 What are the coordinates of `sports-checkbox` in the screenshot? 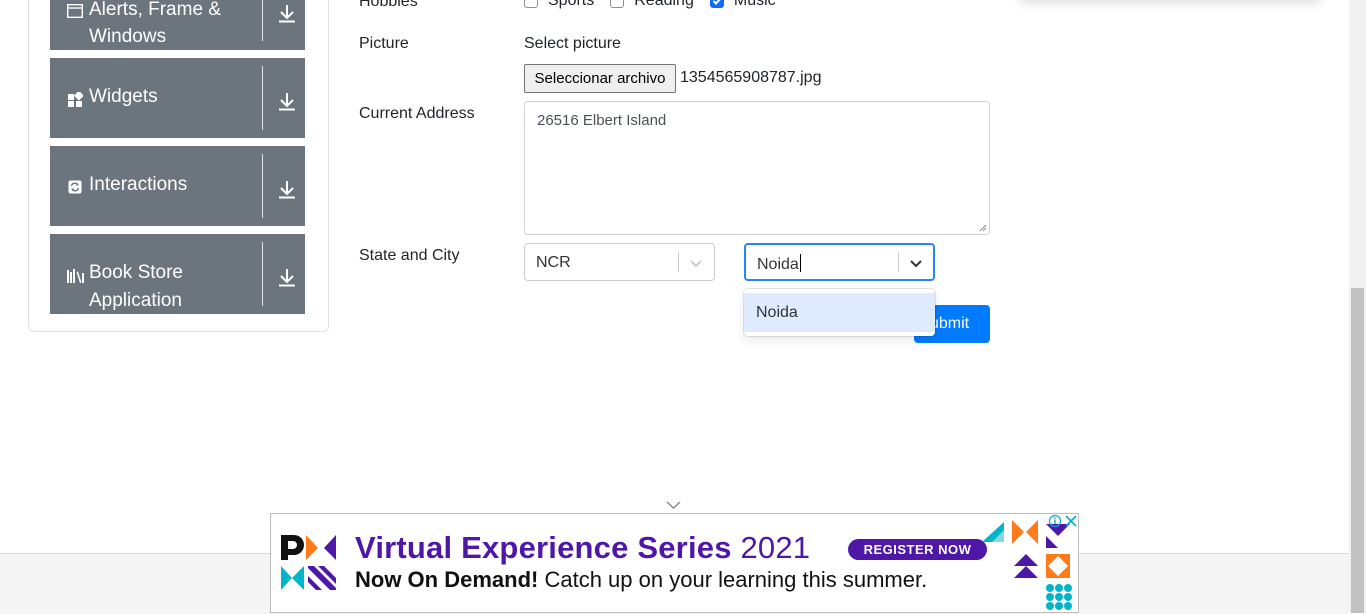 It's located at (531, 4).